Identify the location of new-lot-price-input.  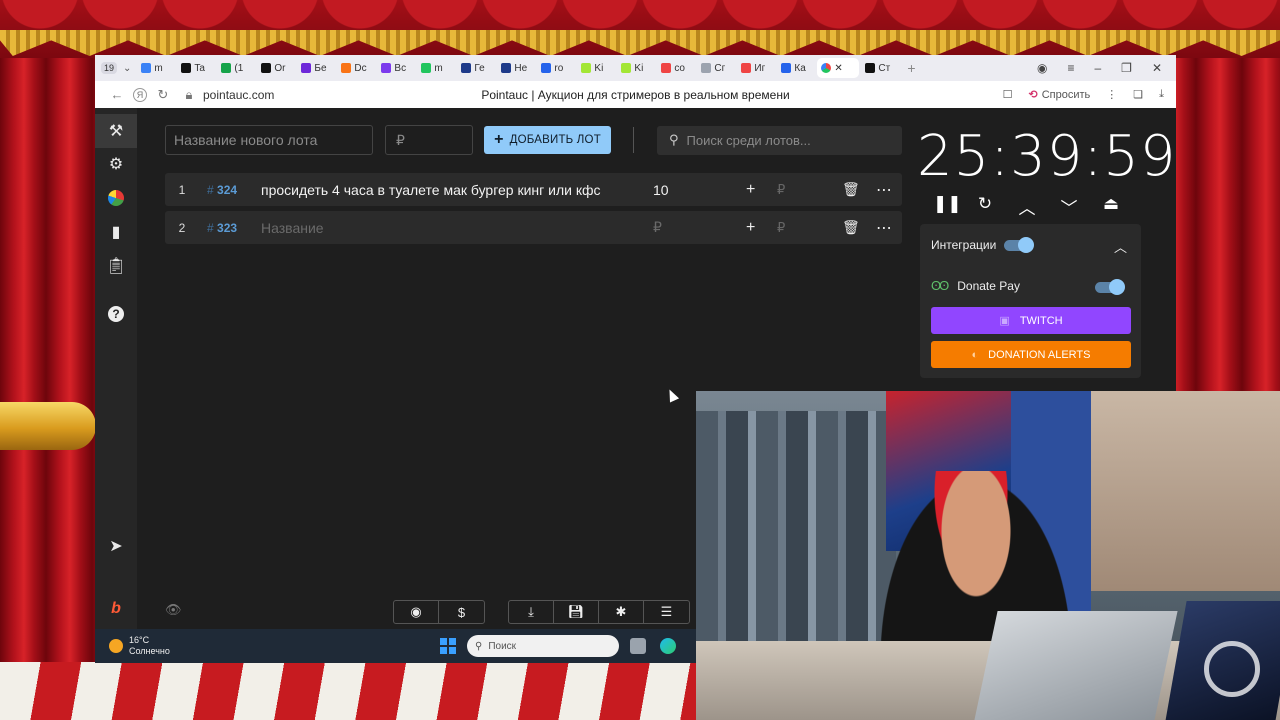
(429, 140).